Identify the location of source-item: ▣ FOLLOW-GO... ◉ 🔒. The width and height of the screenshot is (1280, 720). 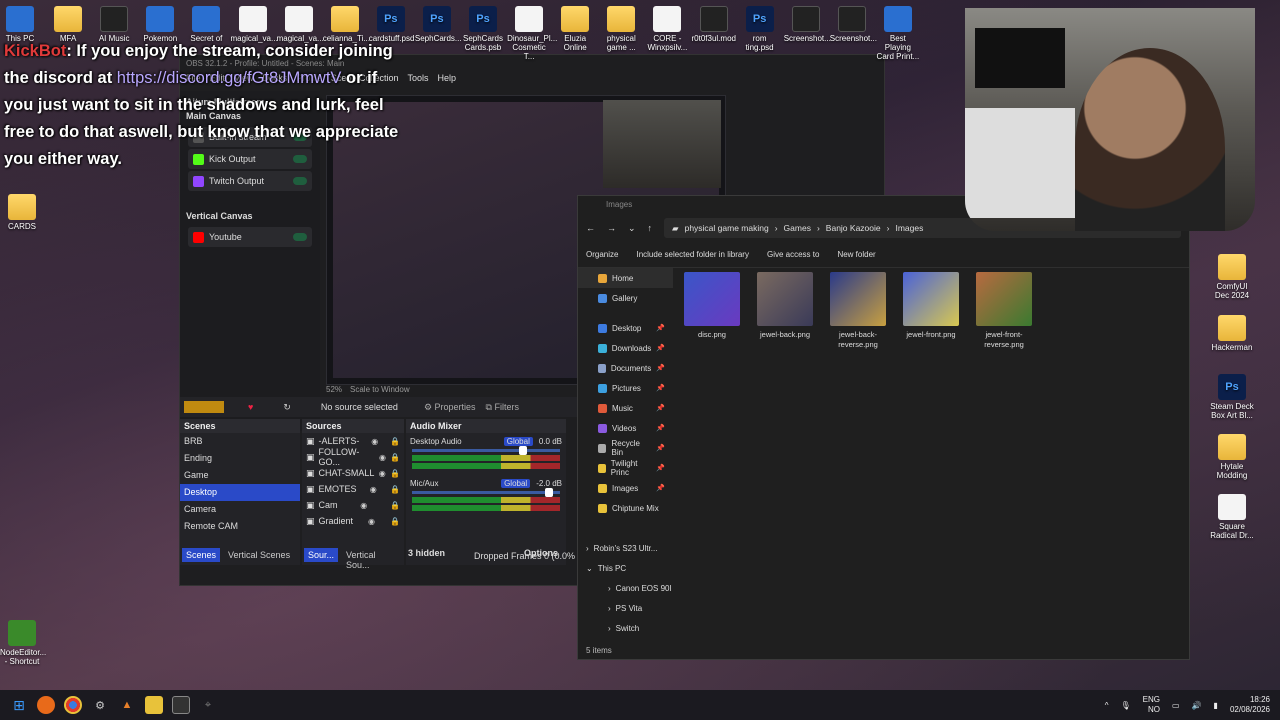
(353, 457).